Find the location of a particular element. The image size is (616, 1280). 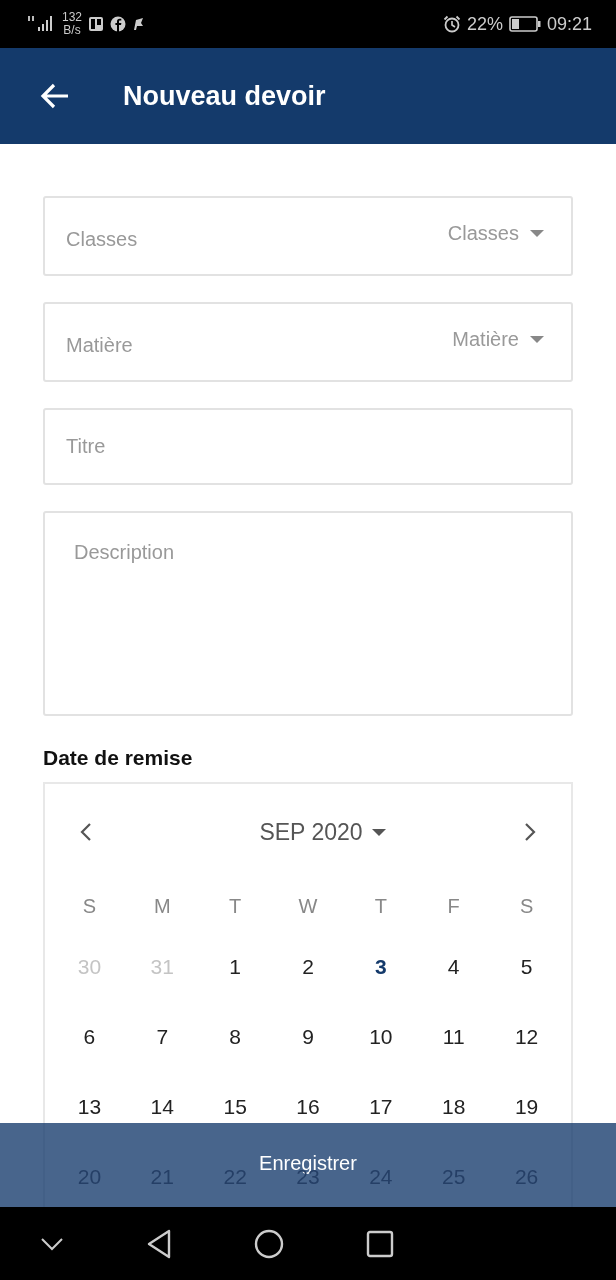

board-icon is located at coordinates (96, 24).